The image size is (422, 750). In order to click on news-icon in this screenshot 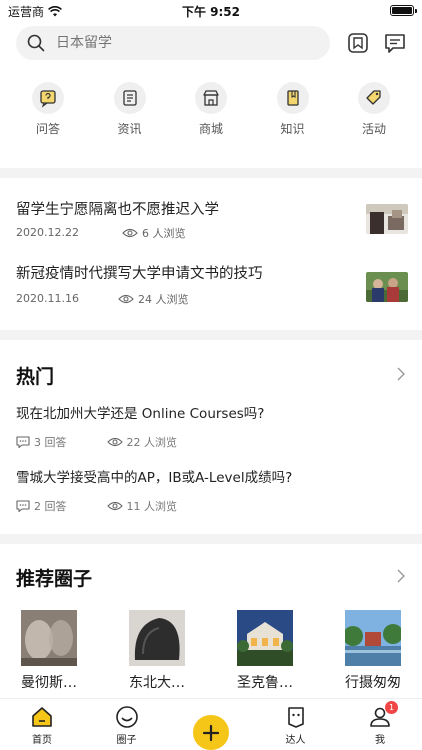, I will do `click(129, 98)`.